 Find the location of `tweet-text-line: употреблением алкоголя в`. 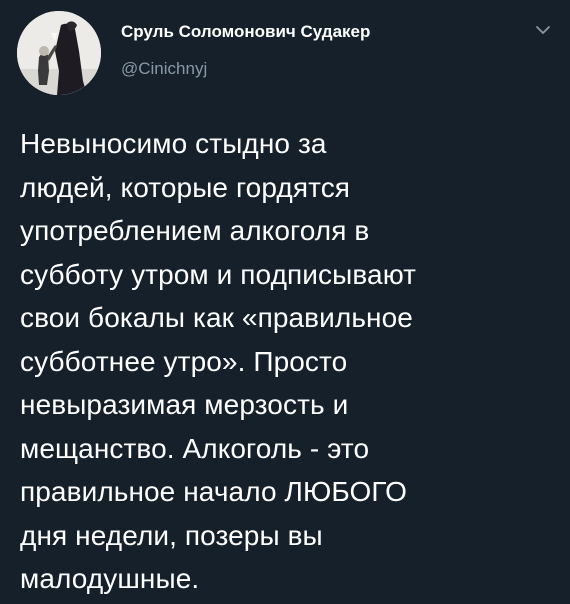

tweet-text-line: употреблением алкоголя в is located at coordinates (195, 230).